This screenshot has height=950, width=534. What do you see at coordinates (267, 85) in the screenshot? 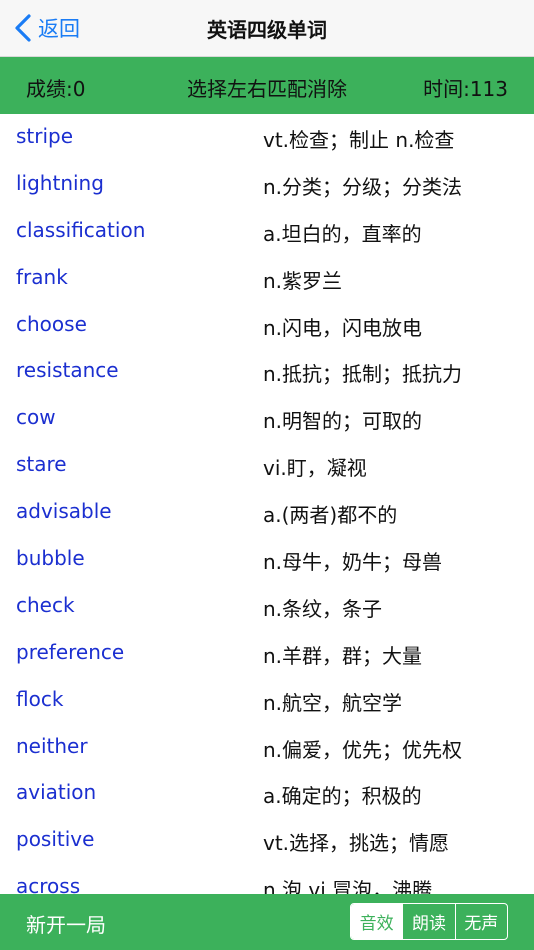
I see `score-bar: 成绩:0 选择左右匹配消除 时间:113` at bounding box center [267, 85].